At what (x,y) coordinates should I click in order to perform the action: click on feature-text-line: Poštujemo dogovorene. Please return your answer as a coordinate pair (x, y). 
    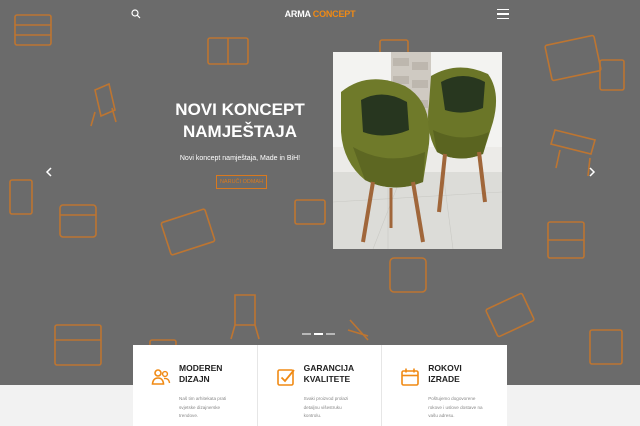
    Looking at the image, I should click on (452, 398).